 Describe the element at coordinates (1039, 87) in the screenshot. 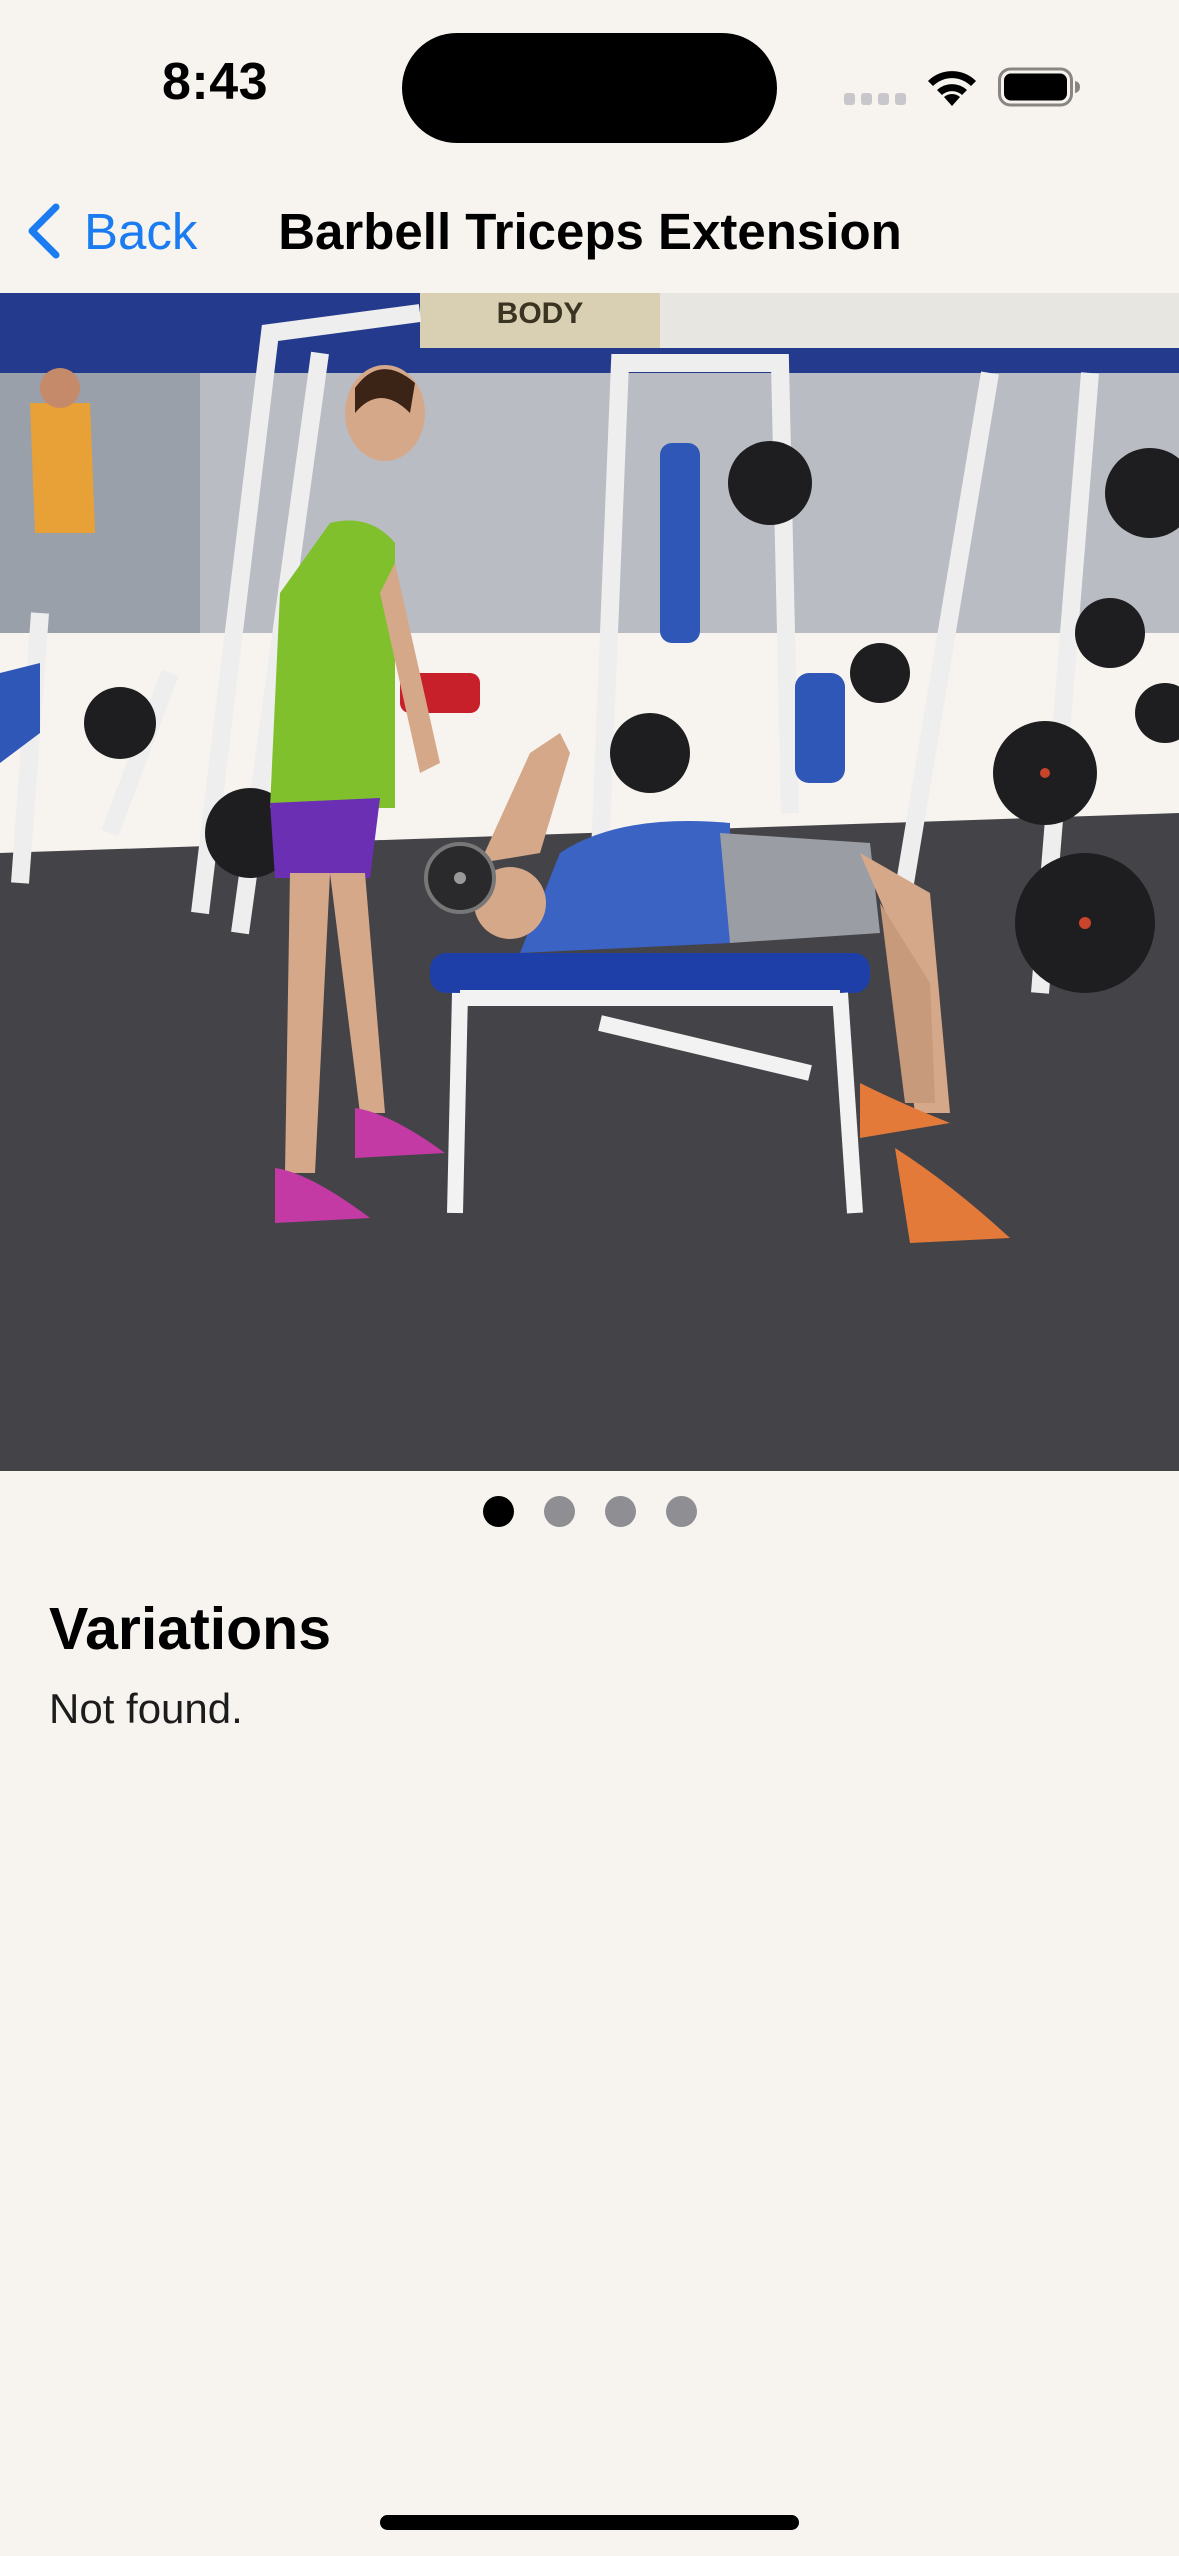

I see `battery-icon` at that location.